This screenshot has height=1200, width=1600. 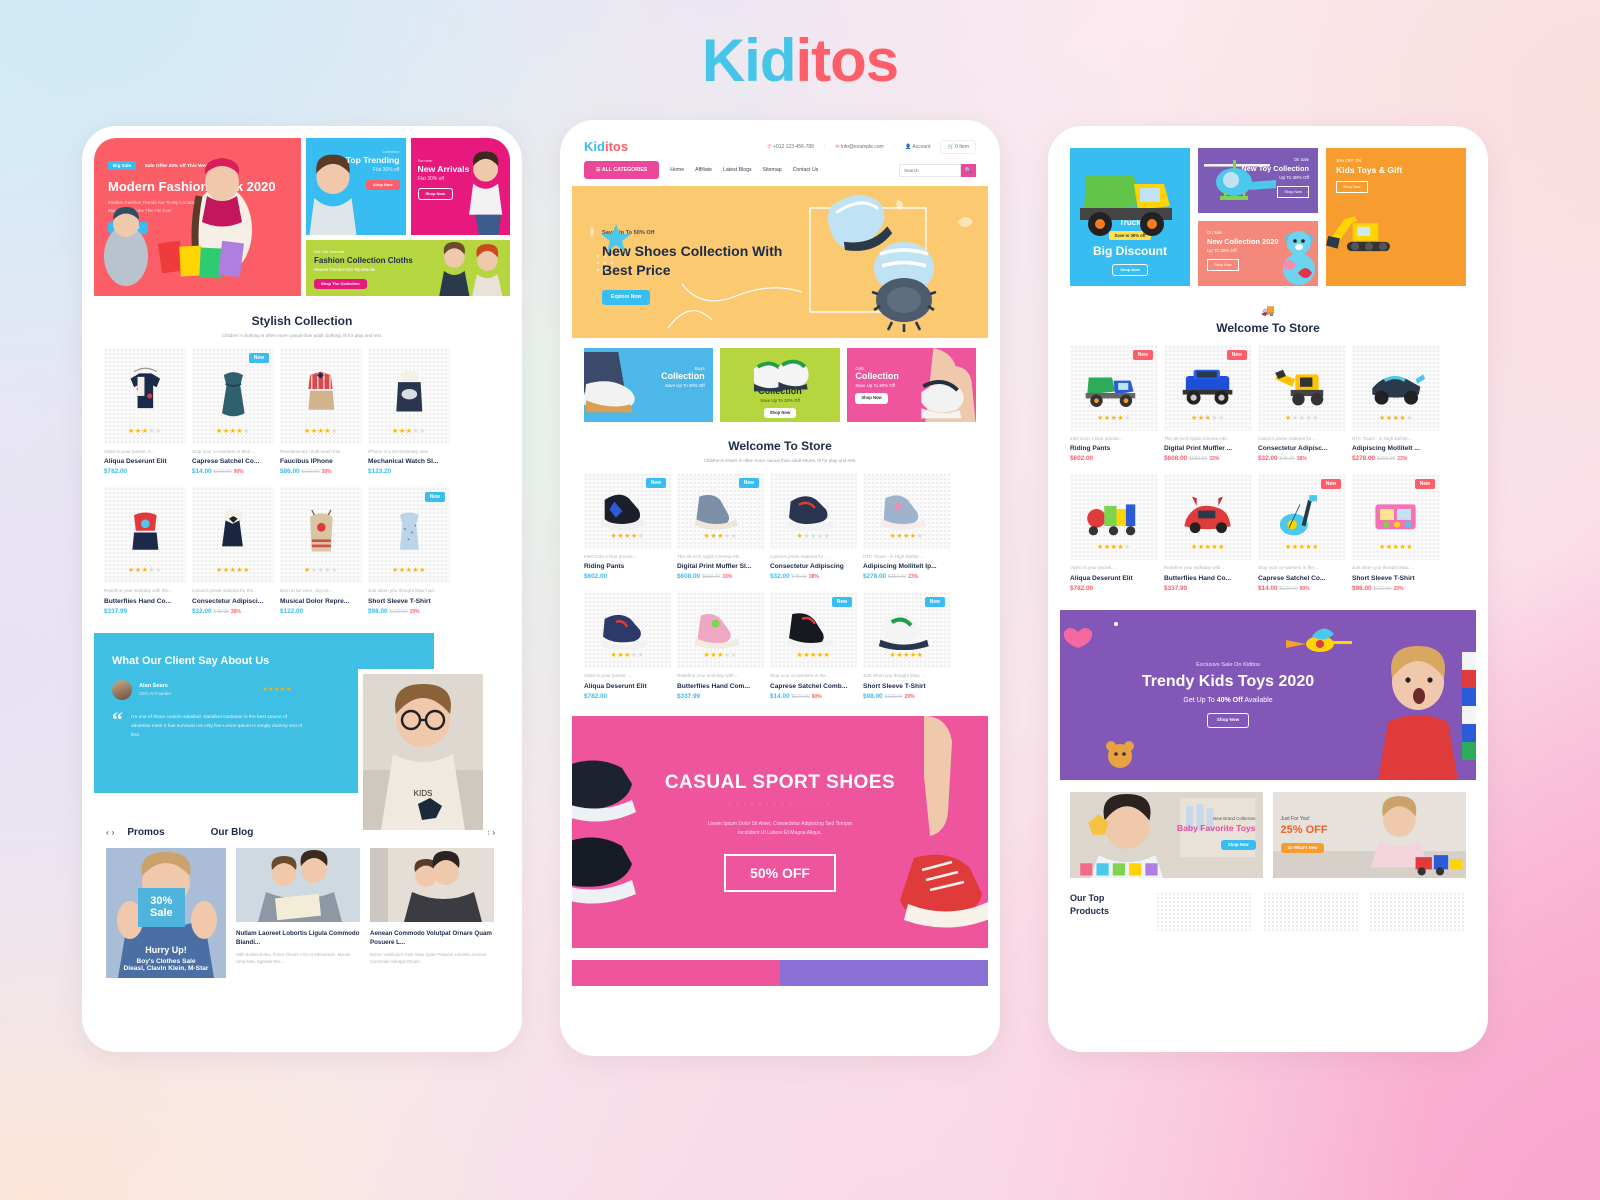 What do you see at coordinates (958, 146) in the screenshot?
I see `p2-cart: 🛒 0 Item` at bounding box center [958, 146].